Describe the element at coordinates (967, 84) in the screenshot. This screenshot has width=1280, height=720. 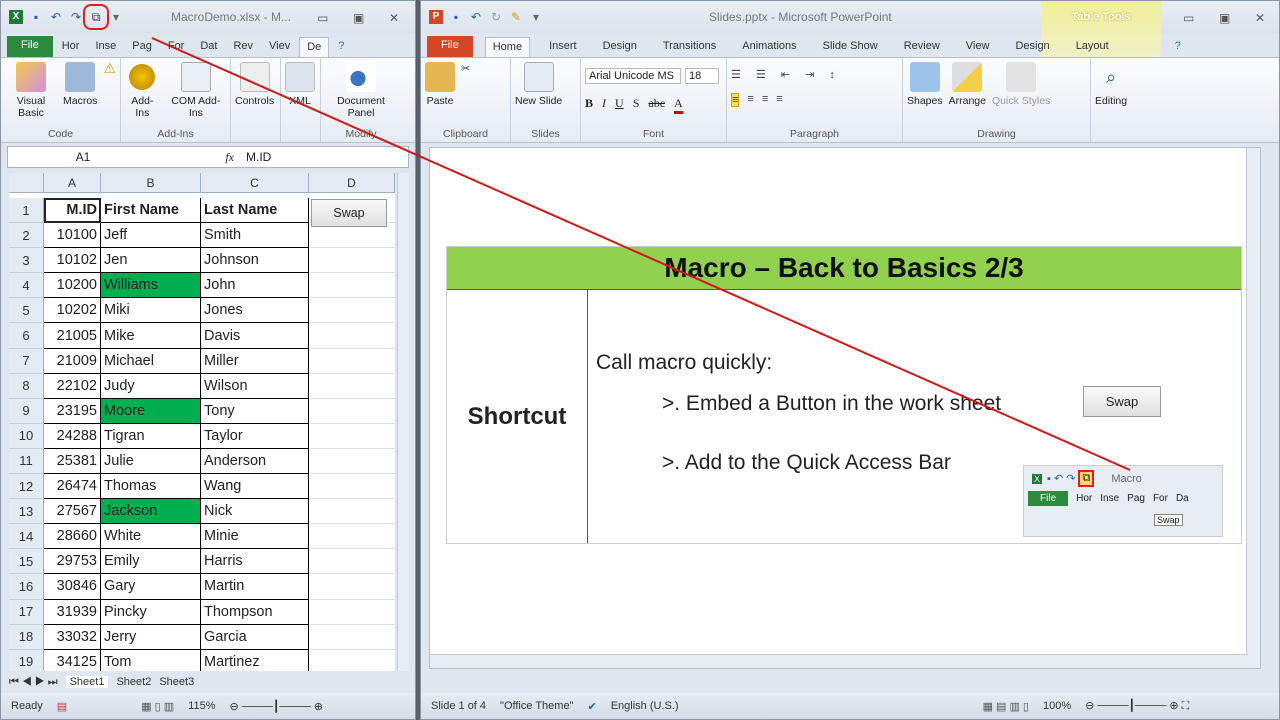
I see `arrange-button: Arrange` at that location.